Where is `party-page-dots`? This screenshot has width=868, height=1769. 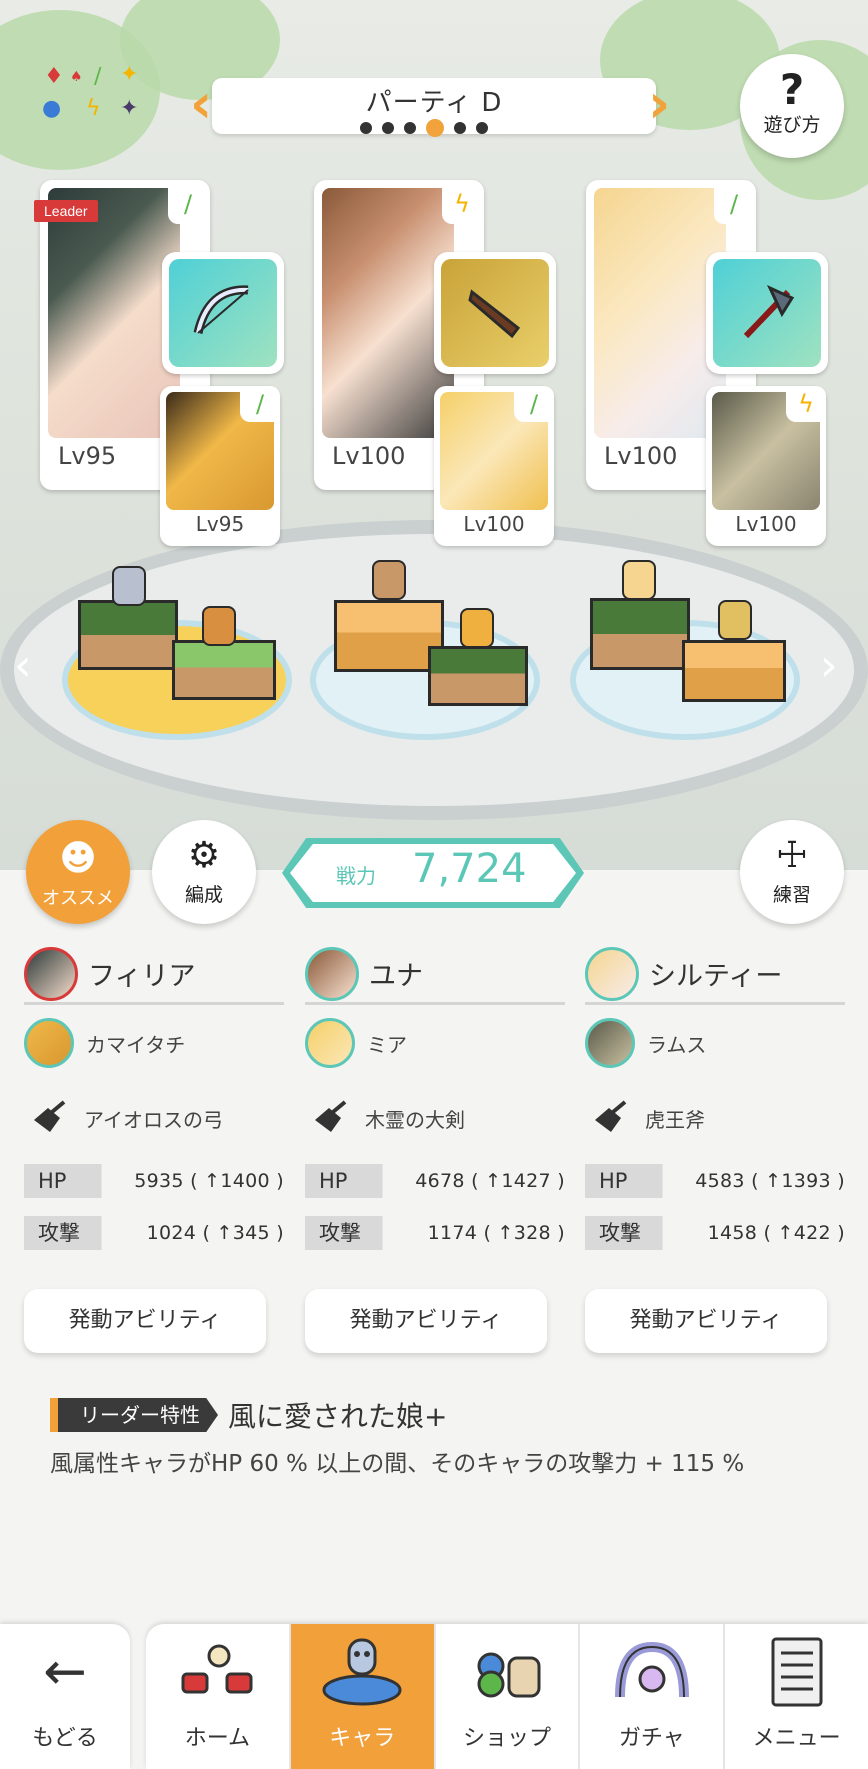
party-page-dots is located at coordinates (424, 128).